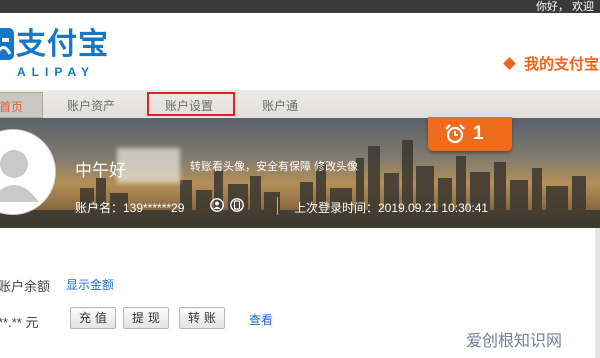 The image size is (600, 358). I want to click on nav-tab-home: 首页, so click(21, 105).